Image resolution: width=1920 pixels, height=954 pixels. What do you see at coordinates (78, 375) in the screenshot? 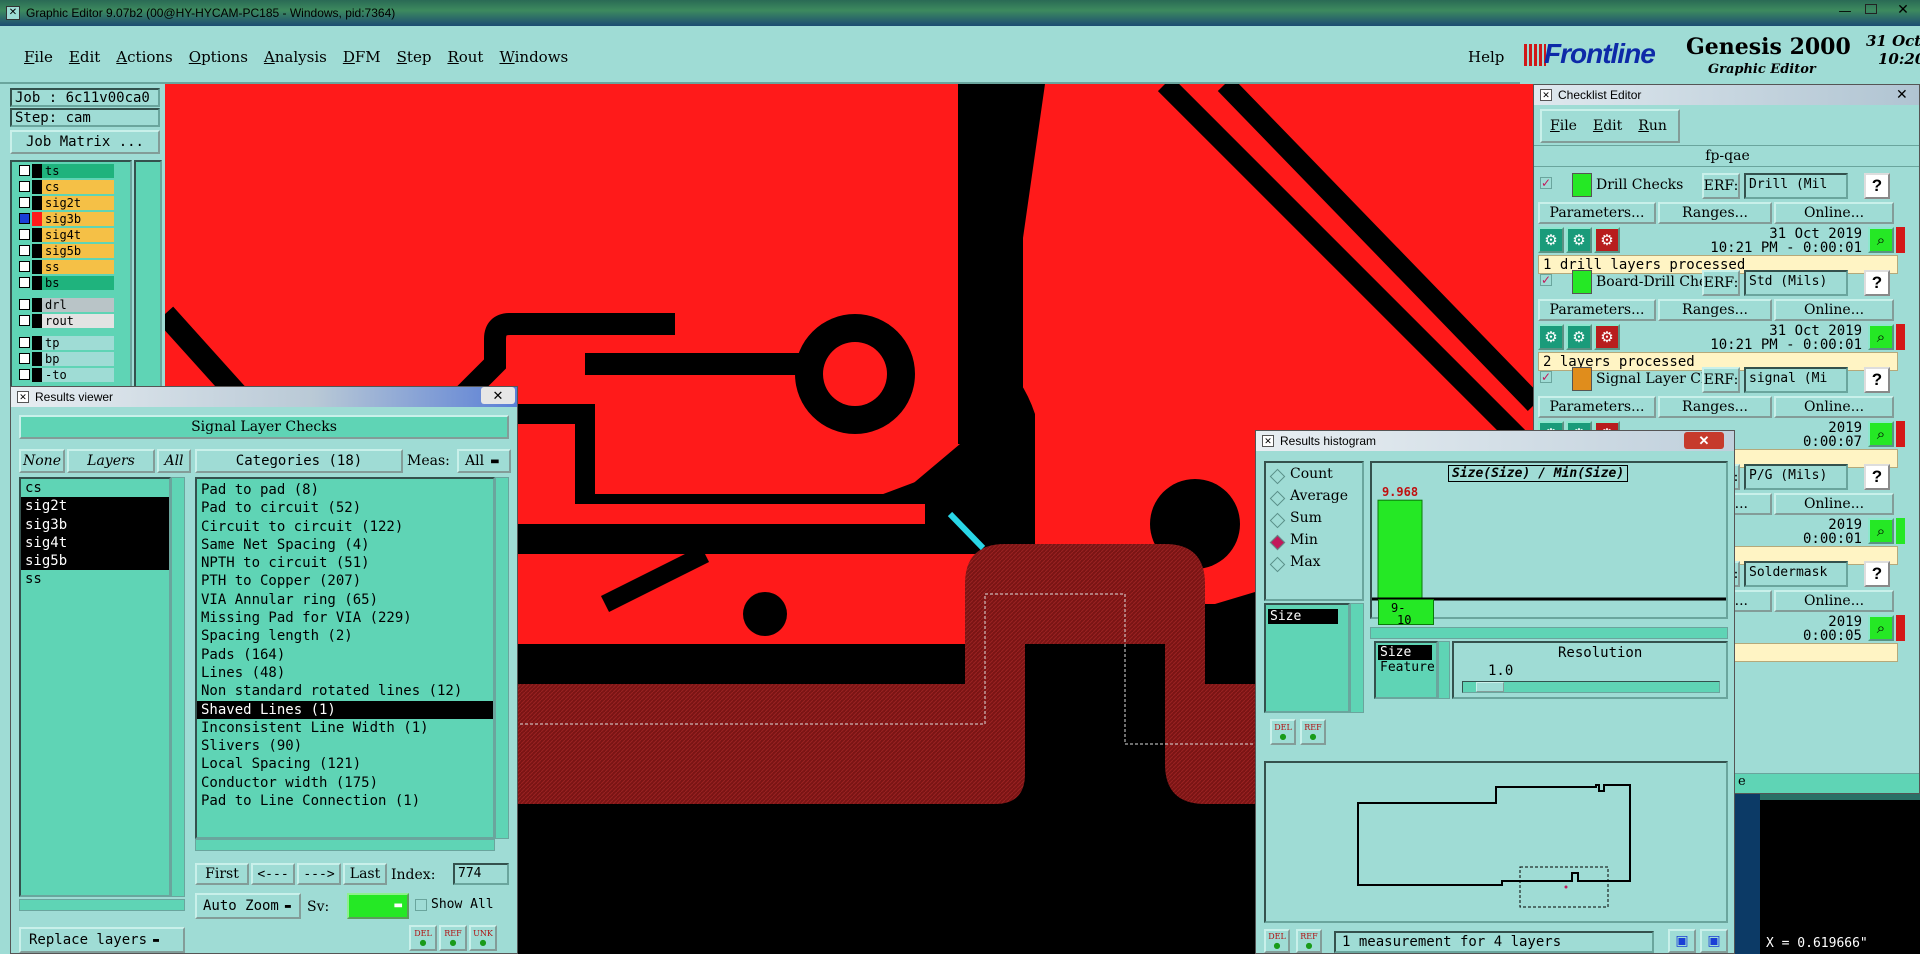
I see `layer-name: -to` at bounding box center [78, 375].